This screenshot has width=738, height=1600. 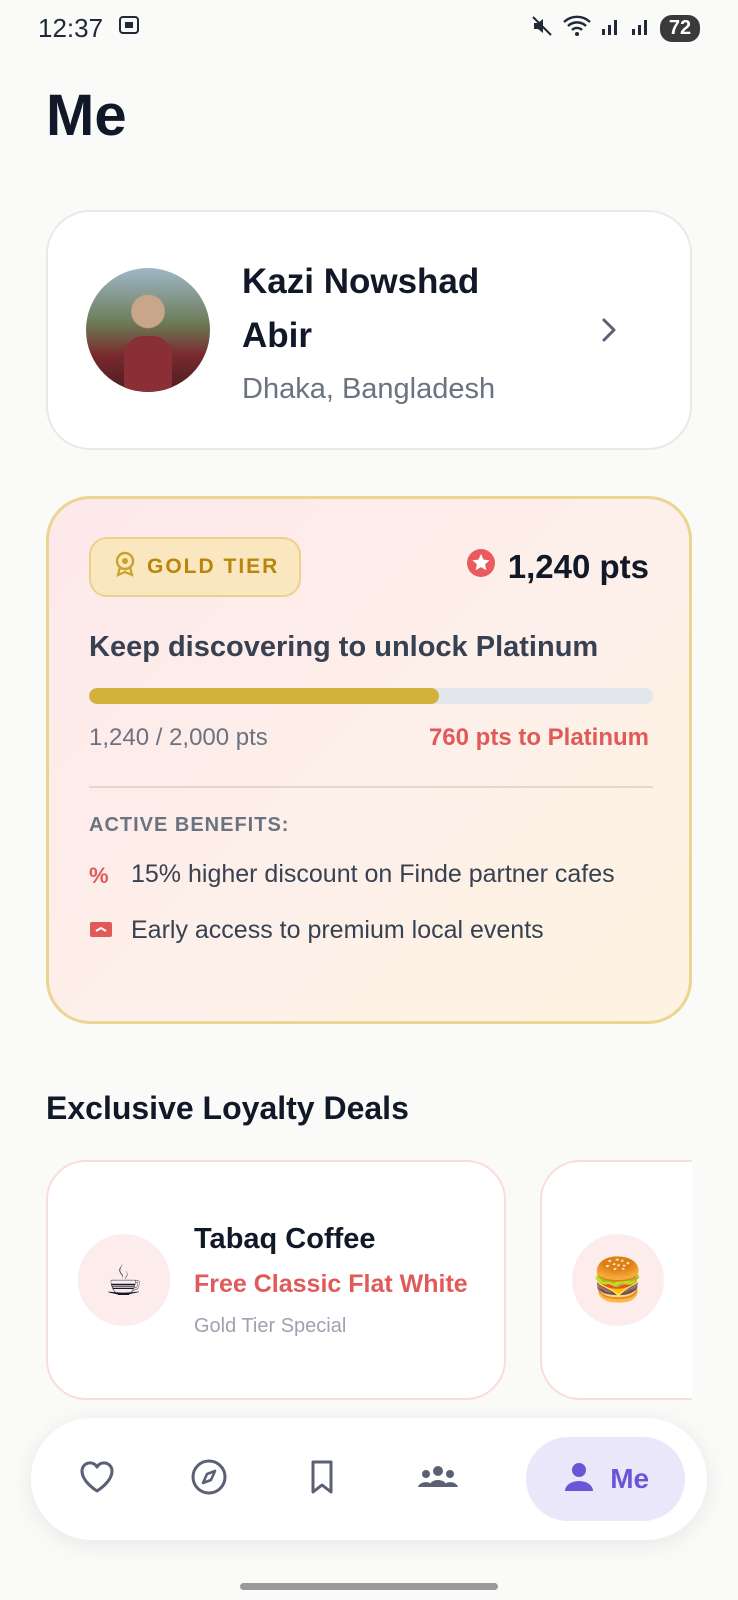 I want to click on divider, so click(x=371, y=787).